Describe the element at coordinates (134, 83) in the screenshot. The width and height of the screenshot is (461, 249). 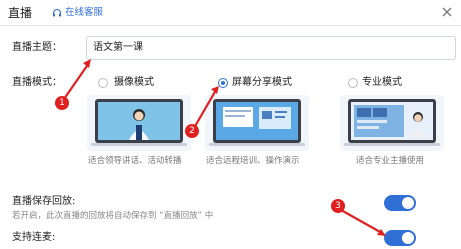
I see `mode-camera-label: 摄像模式` at that location.